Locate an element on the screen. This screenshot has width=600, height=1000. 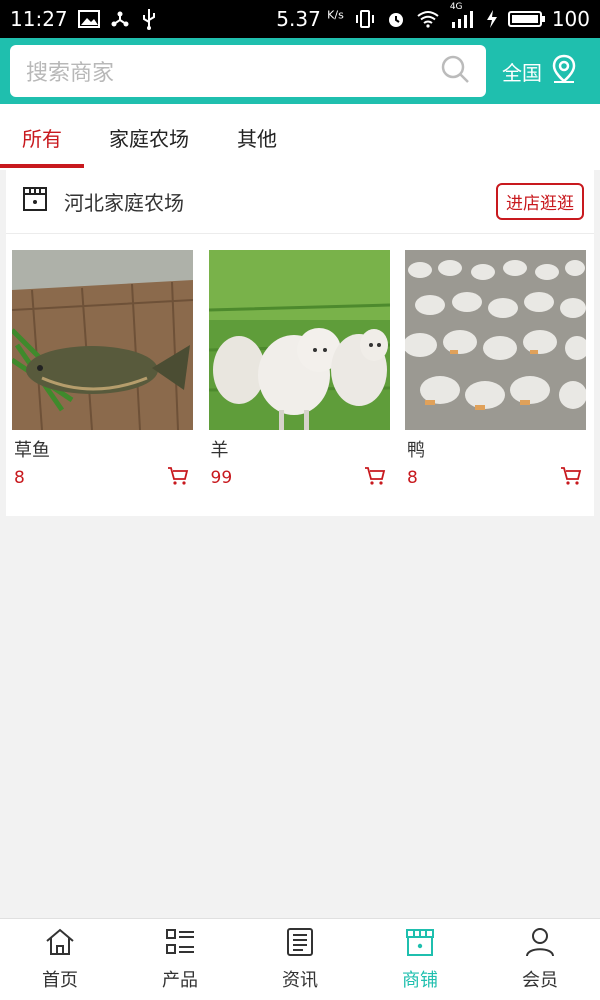
product-name: 鸭 is located at coordinates (416, 450).